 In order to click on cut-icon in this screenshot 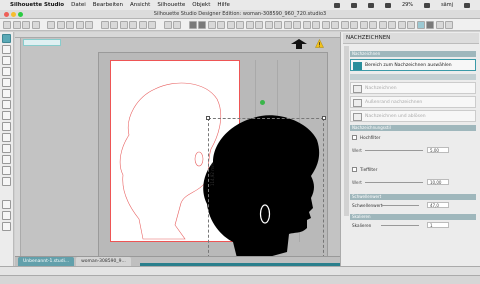, I will do `click(51, 24)`.